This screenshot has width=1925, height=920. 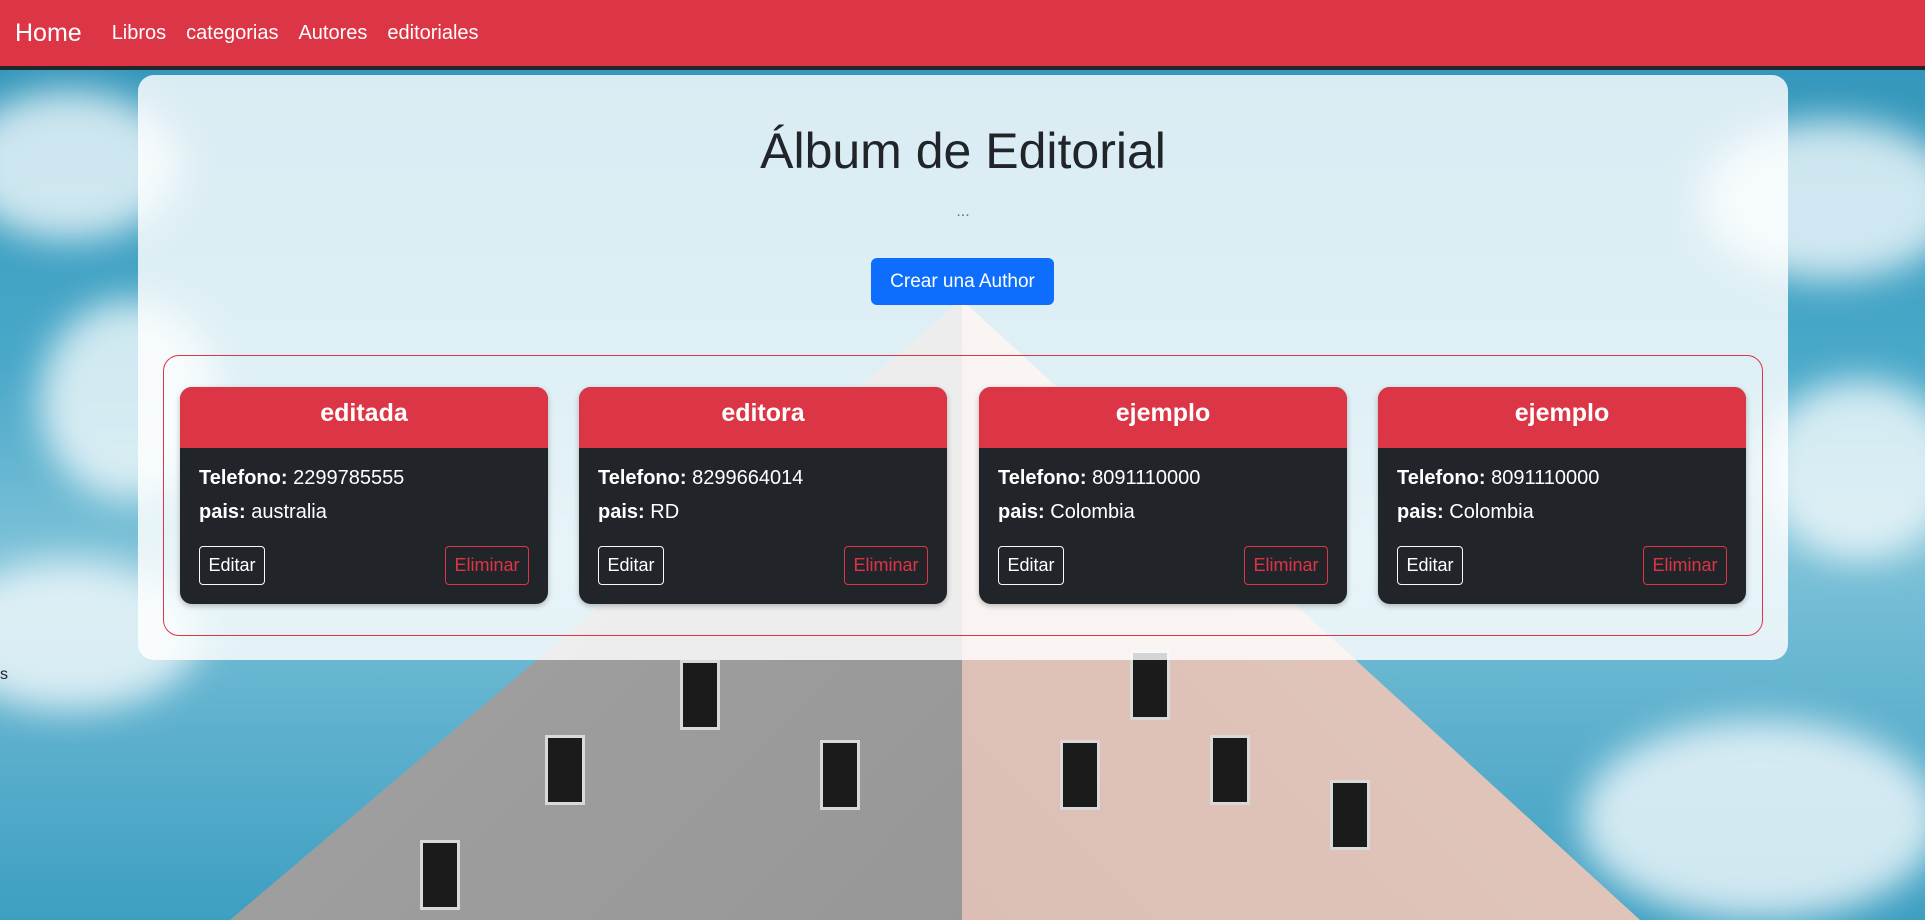 I want to click on nav-home-link: Home, so click(x=48, y=33).